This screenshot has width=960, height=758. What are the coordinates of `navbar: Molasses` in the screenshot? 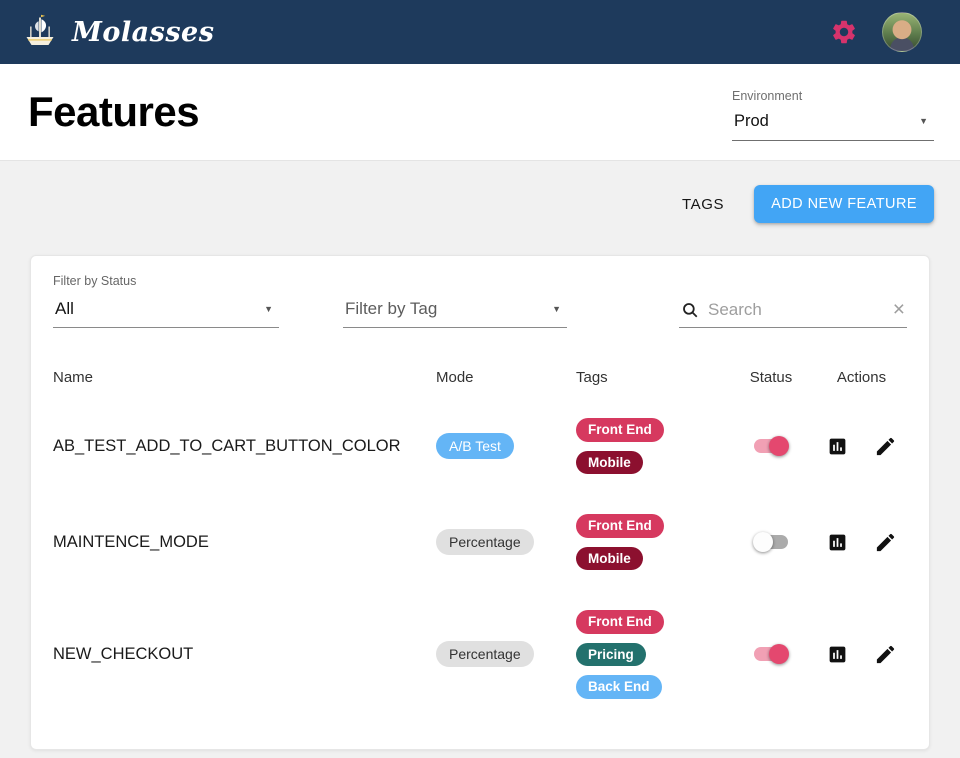 It's located at (480, 32).